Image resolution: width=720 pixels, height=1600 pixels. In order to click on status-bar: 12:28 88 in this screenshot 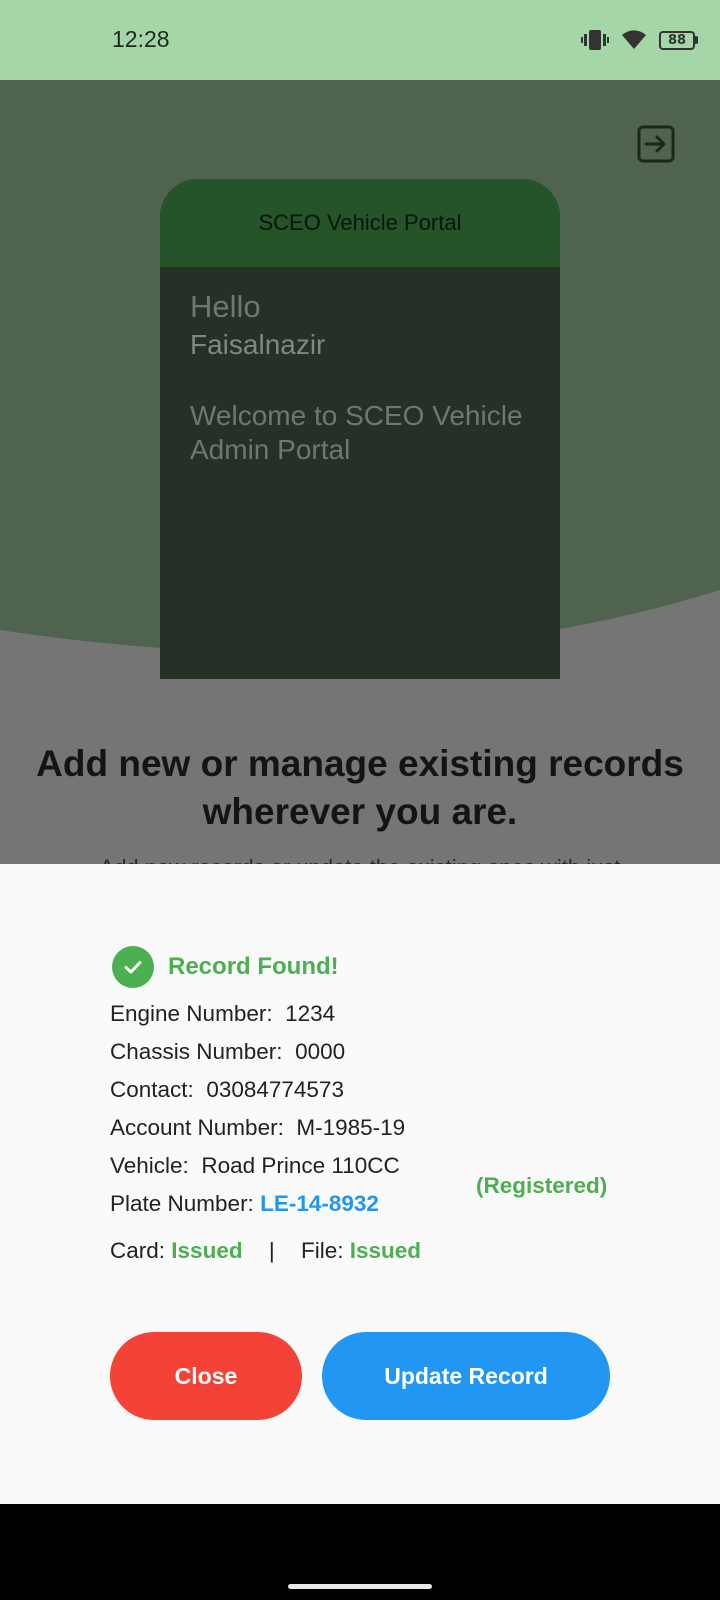, I will do `click(360, 40)`.